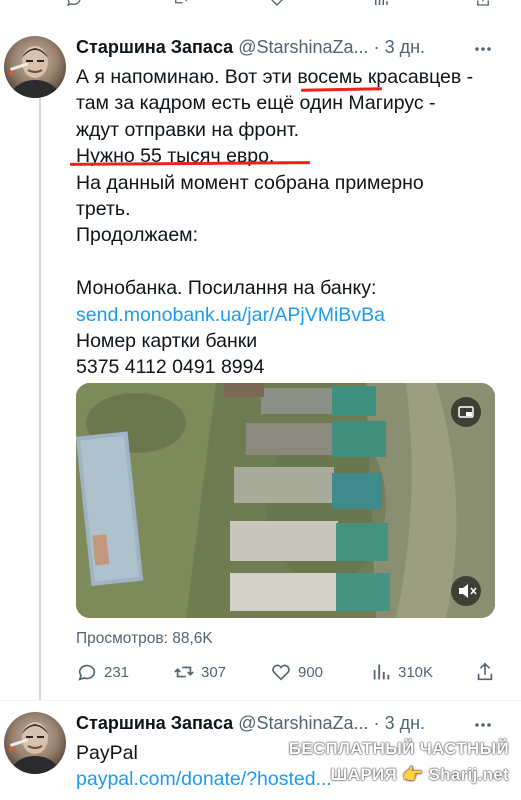 This screenshot has height=800, width=521. Describe the element at coordinates (399, 762) in the screenshot. I see `watermark: БЕСПЛАТНЫЙ ЧАСТНЫЙ ШАРИЯ 👉 Sharij.net` at that location.